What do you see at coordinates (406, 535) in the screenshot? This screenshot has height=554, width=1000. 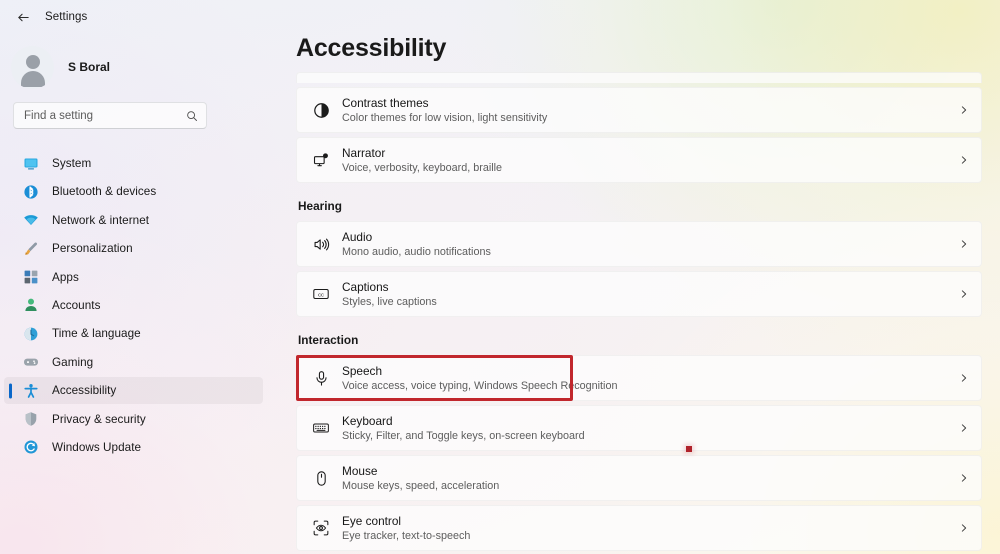 I see `row-subtitle: Eye tracker, text-to-speech` at bounding box center [406, 535].